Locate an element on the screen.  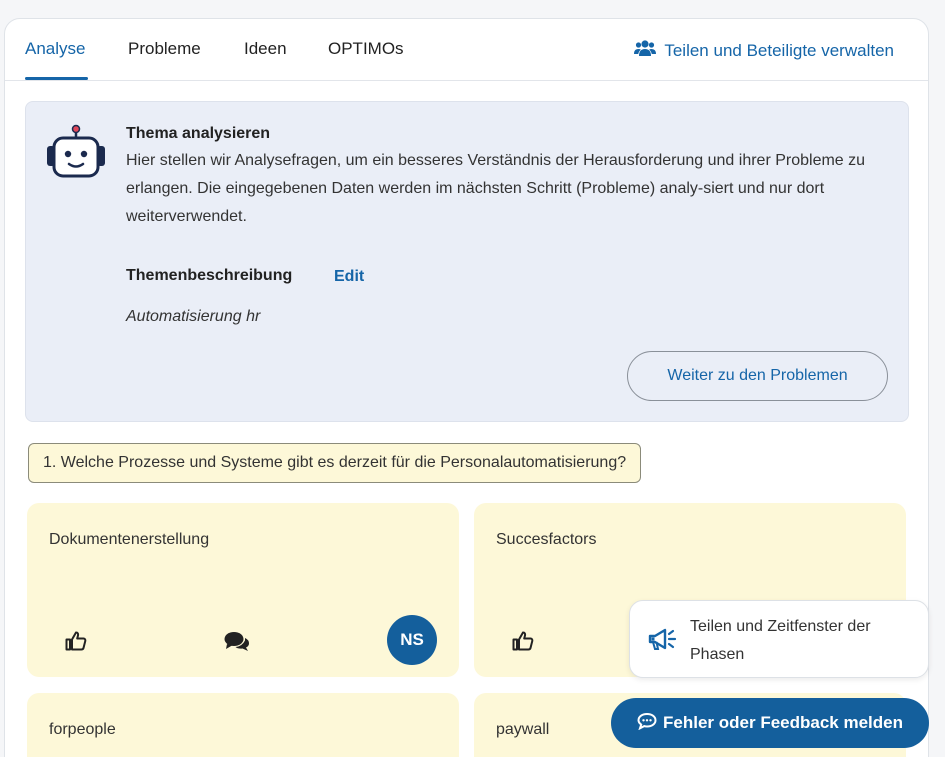
phase-sharing-toast: Teilen und Zeitfenster der Phasen is located at coordinates (779, 639).